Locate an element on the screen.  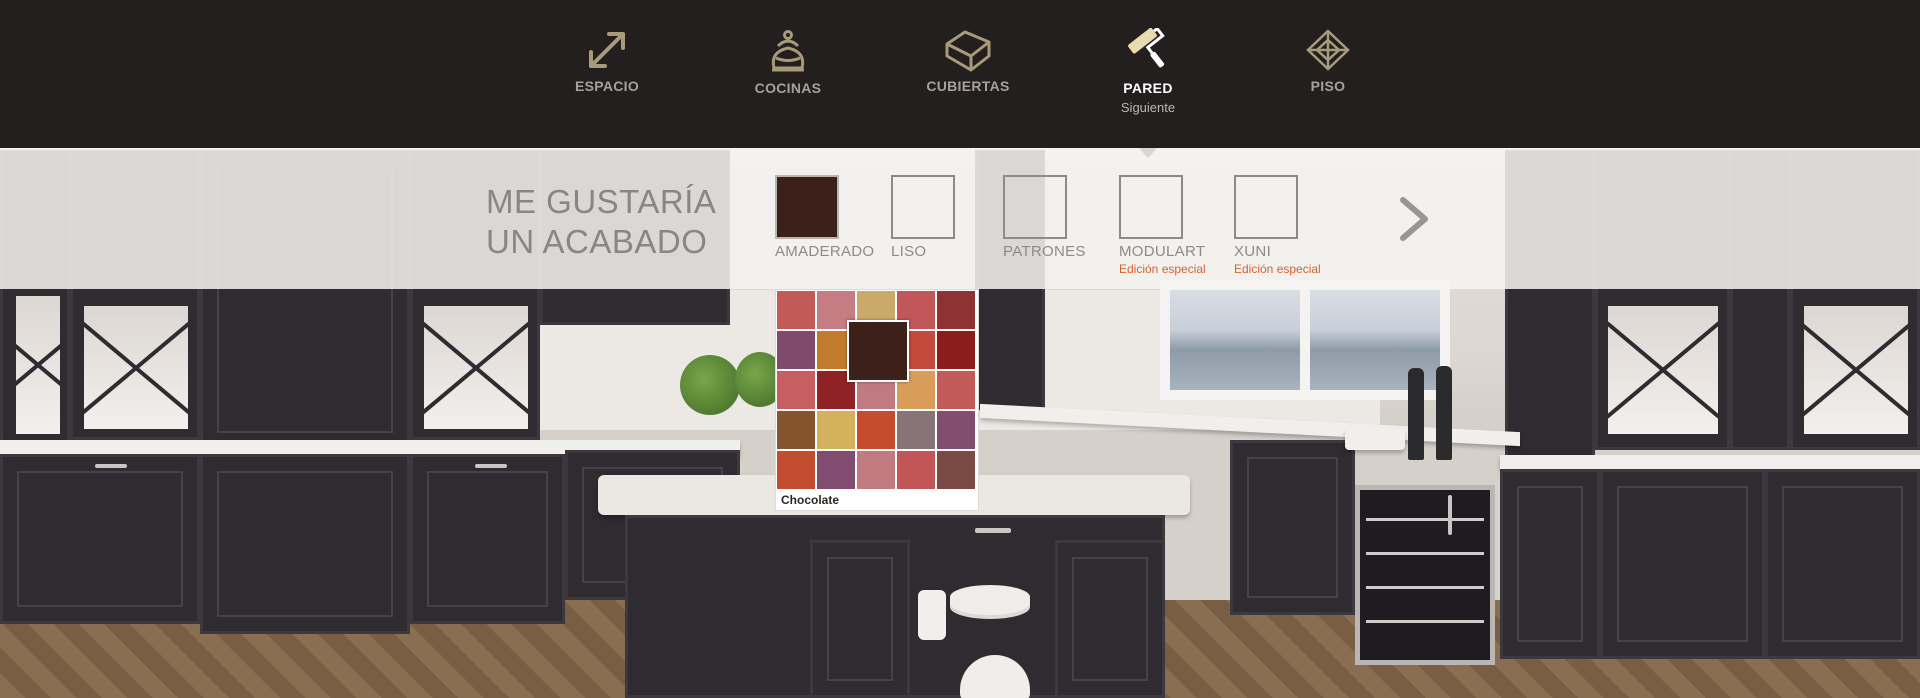
floor-tile-pattern-icon is located at coordinates (1328, 50).